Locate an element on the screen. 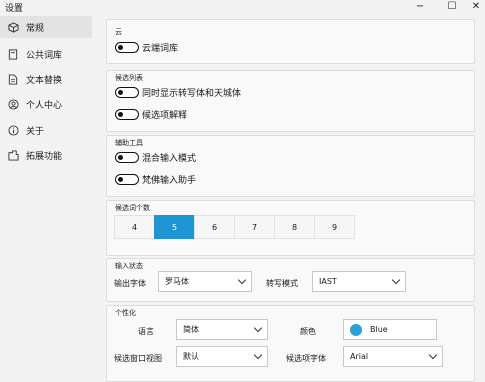 Image resolution: width=485 pixels, height=382 pixels. sidebar-item-label: 关于 is located at coordinates (35, 131).